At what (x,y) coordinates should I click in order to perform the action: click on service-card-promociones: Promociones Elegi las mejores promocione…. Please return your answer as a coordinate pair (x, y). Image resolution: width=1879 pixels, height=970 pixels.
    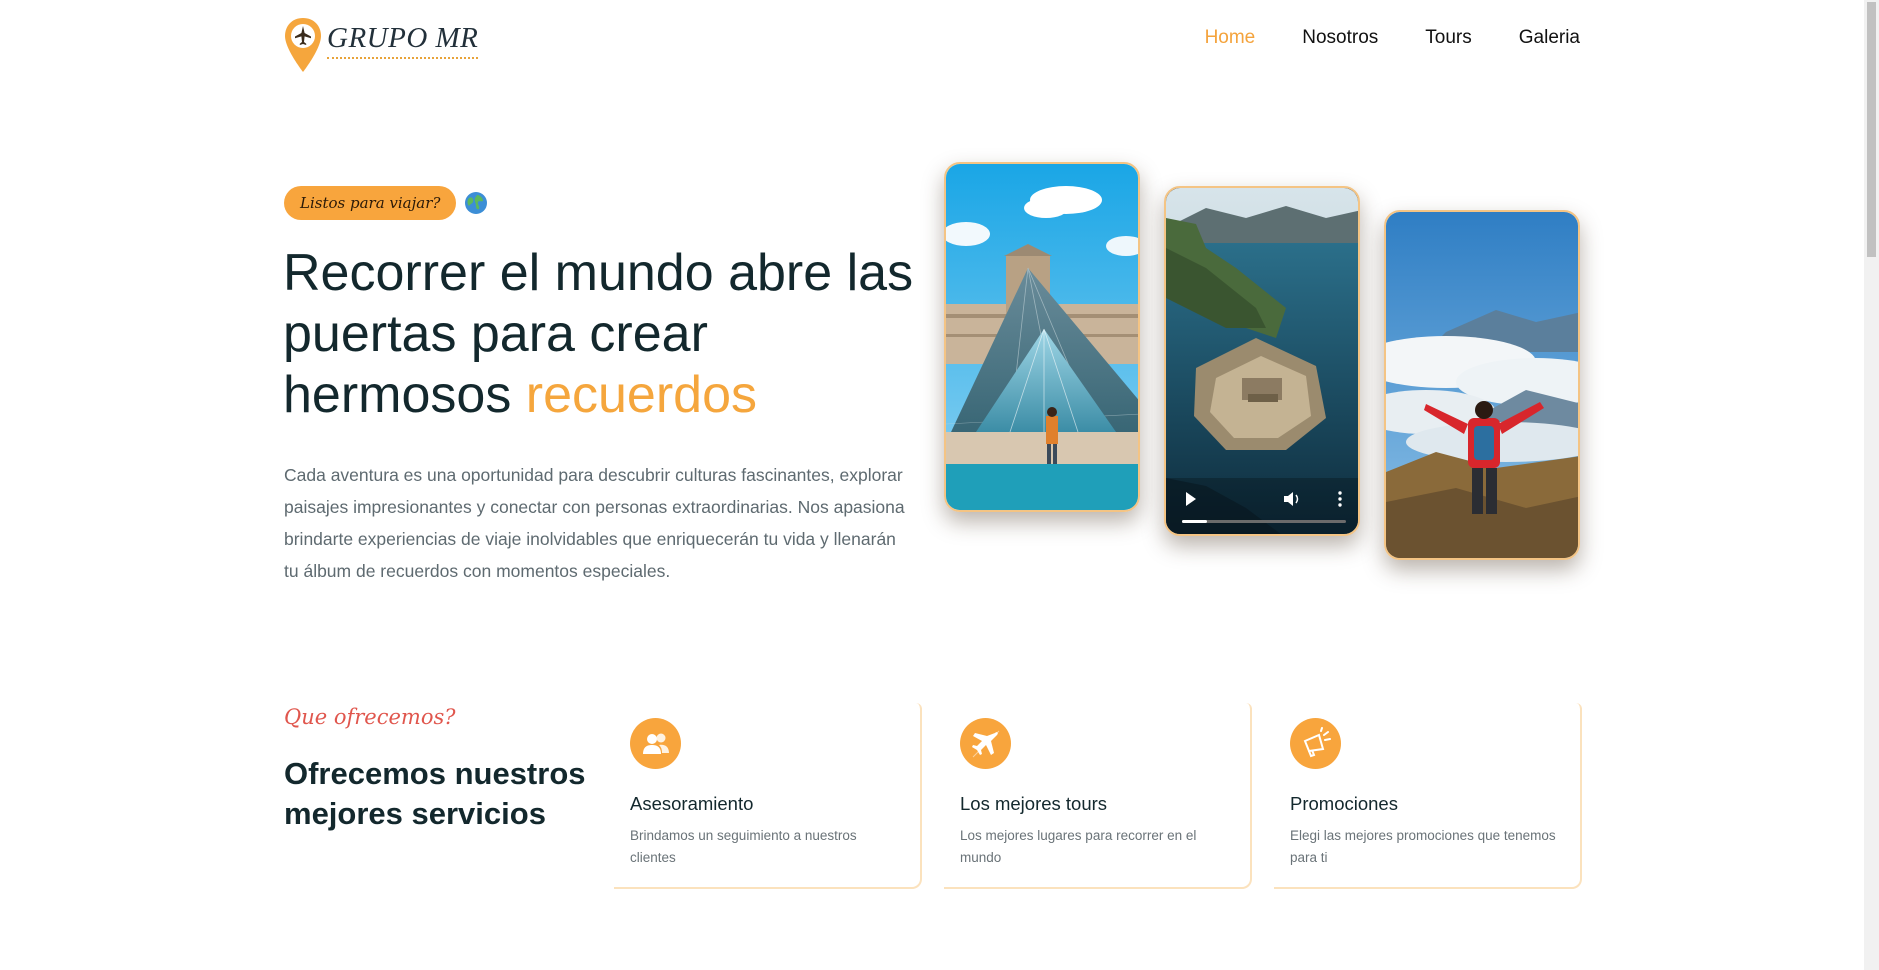
    Looking at the image, I should click on (1428, 796).